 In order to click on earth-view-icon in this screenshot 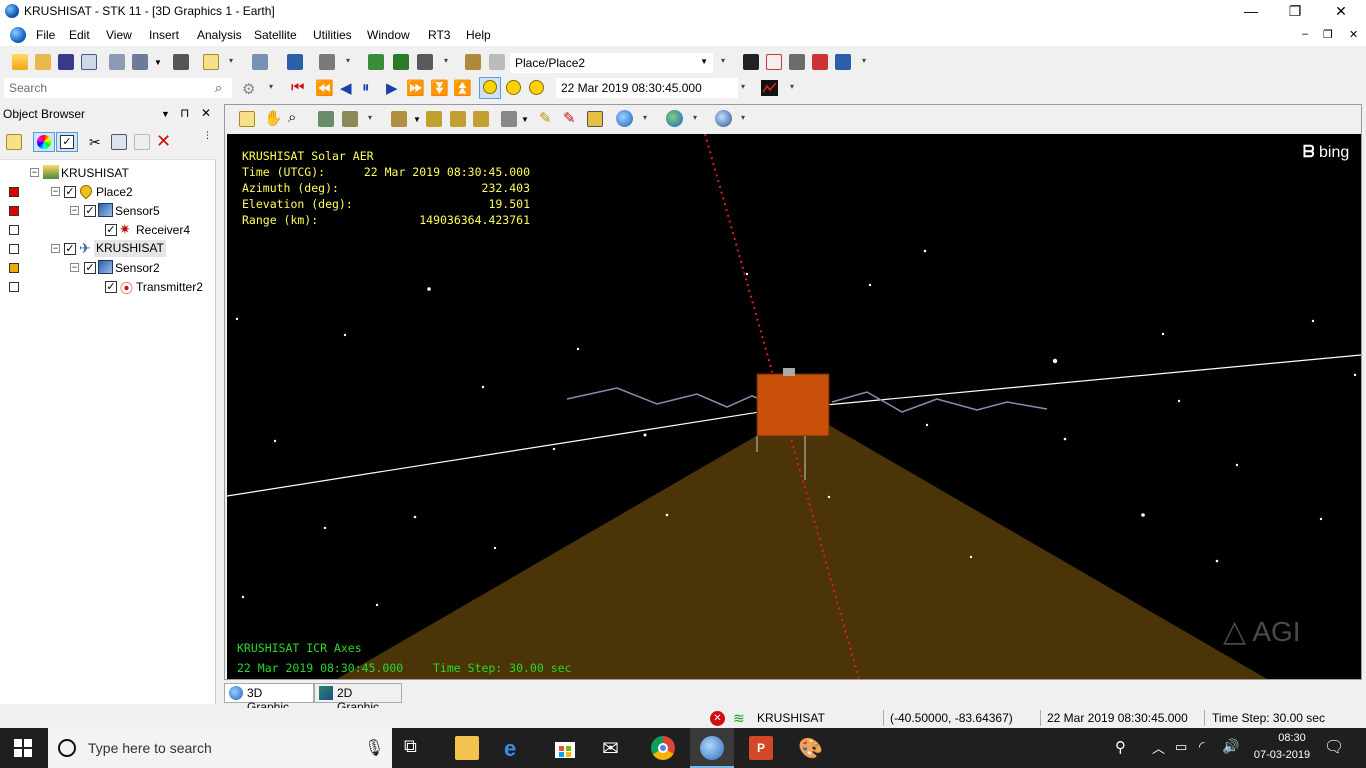, I will do `click(674, 118)`.